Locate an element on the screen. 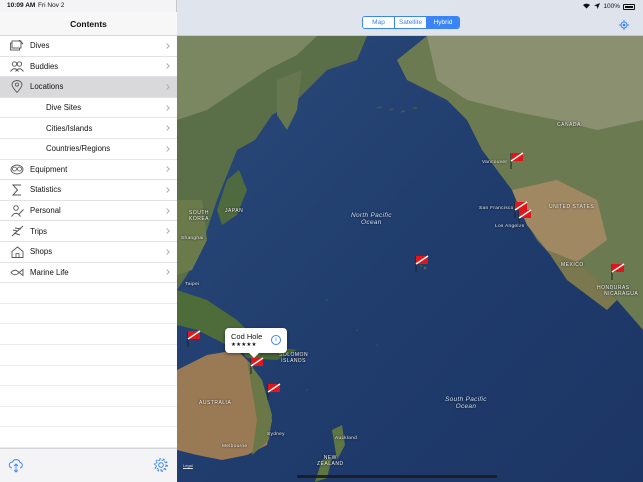 The image size is (643, 482). sidebar-subitem-countries-regions: Countries/Regions is located at coordinates (88, 149).